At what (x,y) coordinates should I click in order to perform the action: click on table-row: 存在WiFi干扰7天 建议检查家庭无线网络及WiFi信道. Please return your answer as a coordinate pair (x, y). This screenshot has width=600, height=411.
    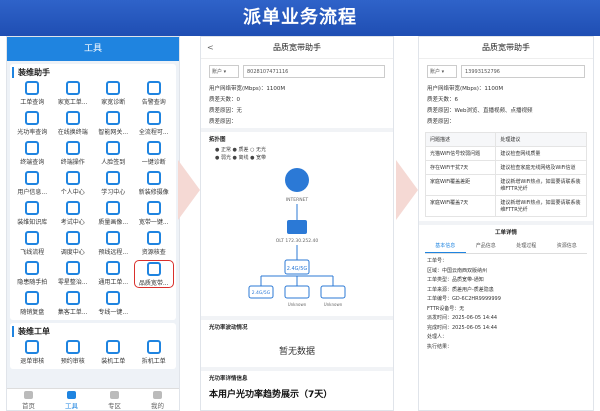
    Looking at the image, I should click on (506, 167).